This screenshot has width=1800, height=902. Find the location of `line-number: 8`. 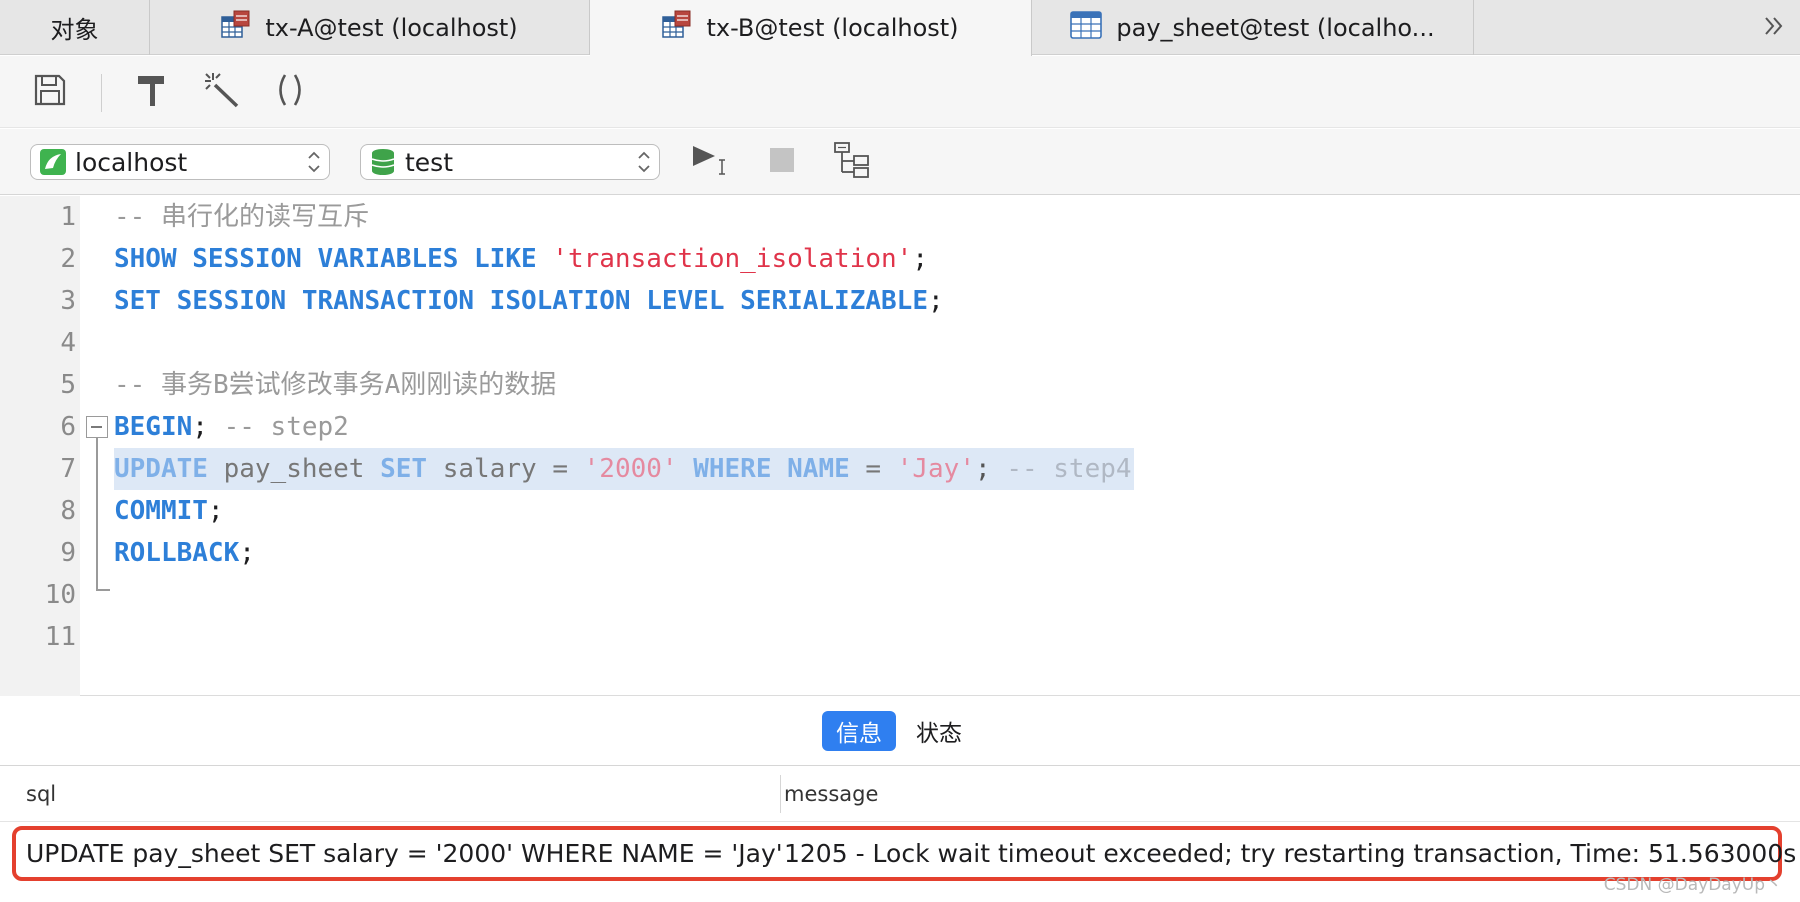

line-number: 8 is located at coordinates (68, 511).